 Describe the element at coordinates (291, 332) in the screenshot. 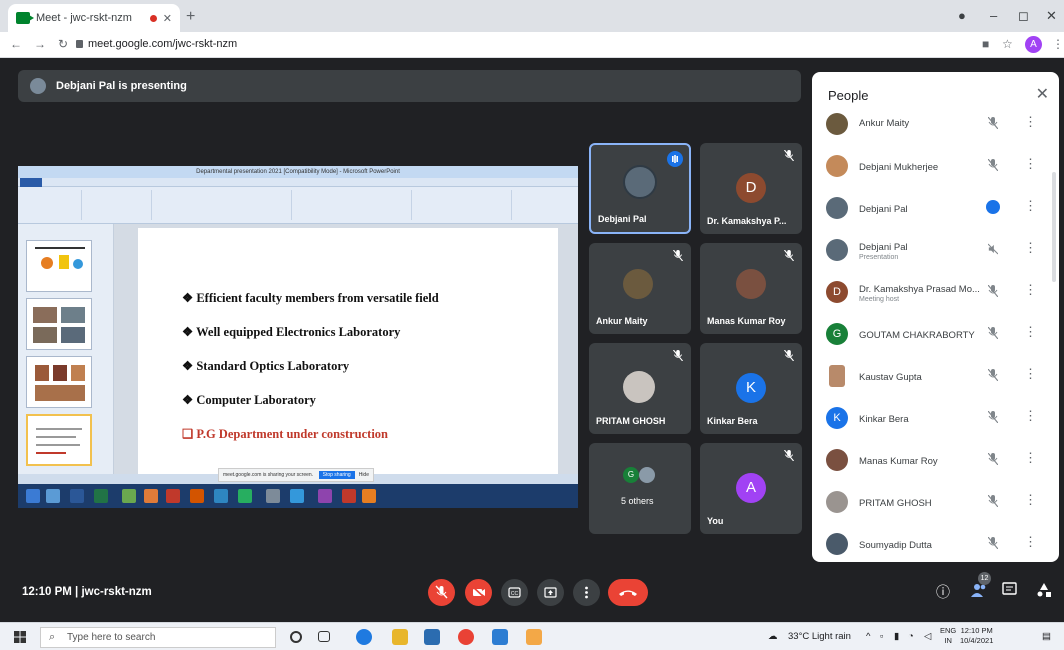

I see `slide-bullet: ❖ Well equipped Electronics Laboratory` at that location.